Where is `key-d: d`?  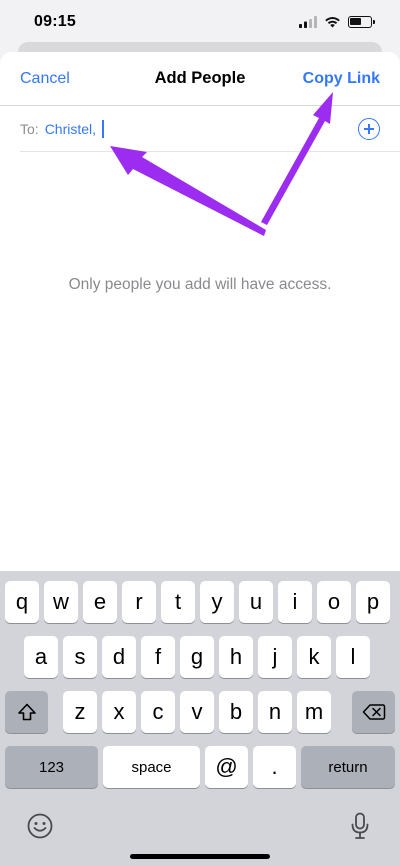
key-d: d is located at coordinates (119, 657).